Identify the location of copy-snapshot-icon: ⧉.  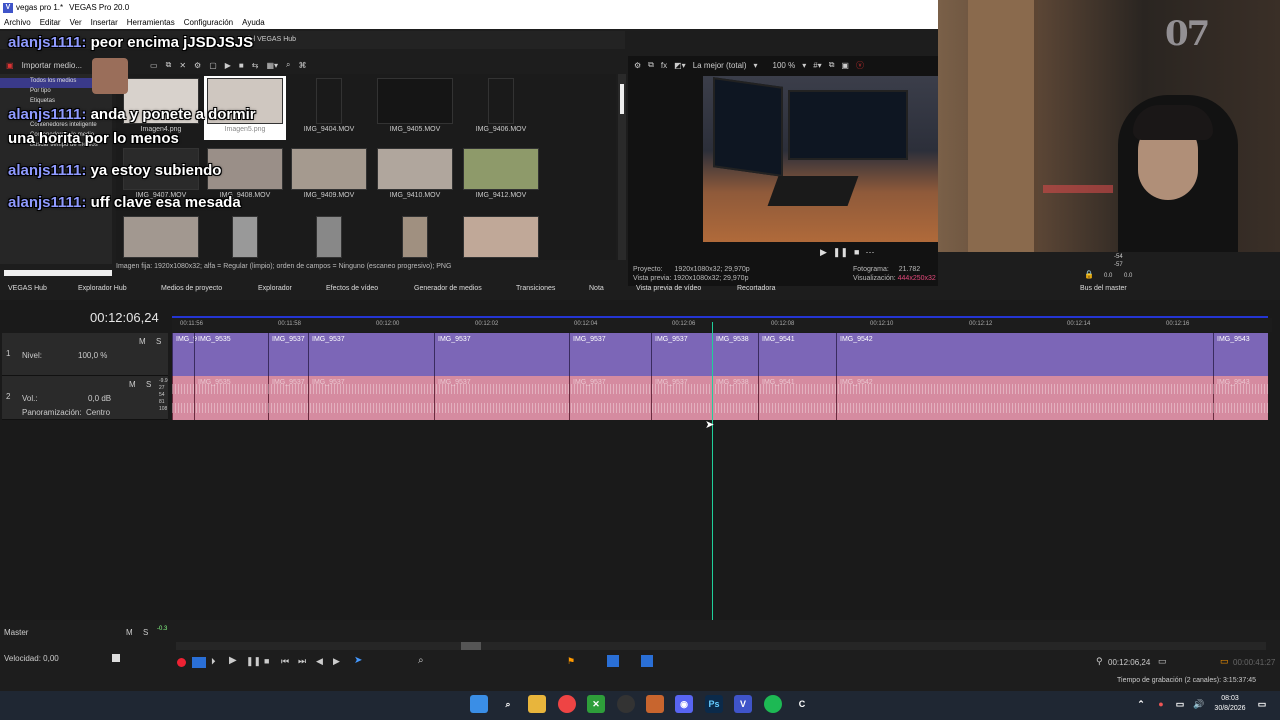
(832, 65).